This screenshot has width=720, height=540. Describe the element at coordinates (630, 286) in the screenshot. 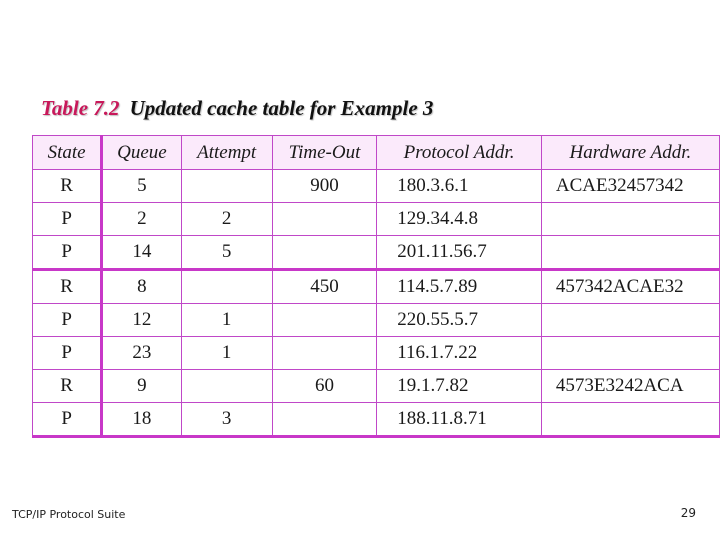

I see `cell-hardware-addr: 457342ACAE32` at that location.